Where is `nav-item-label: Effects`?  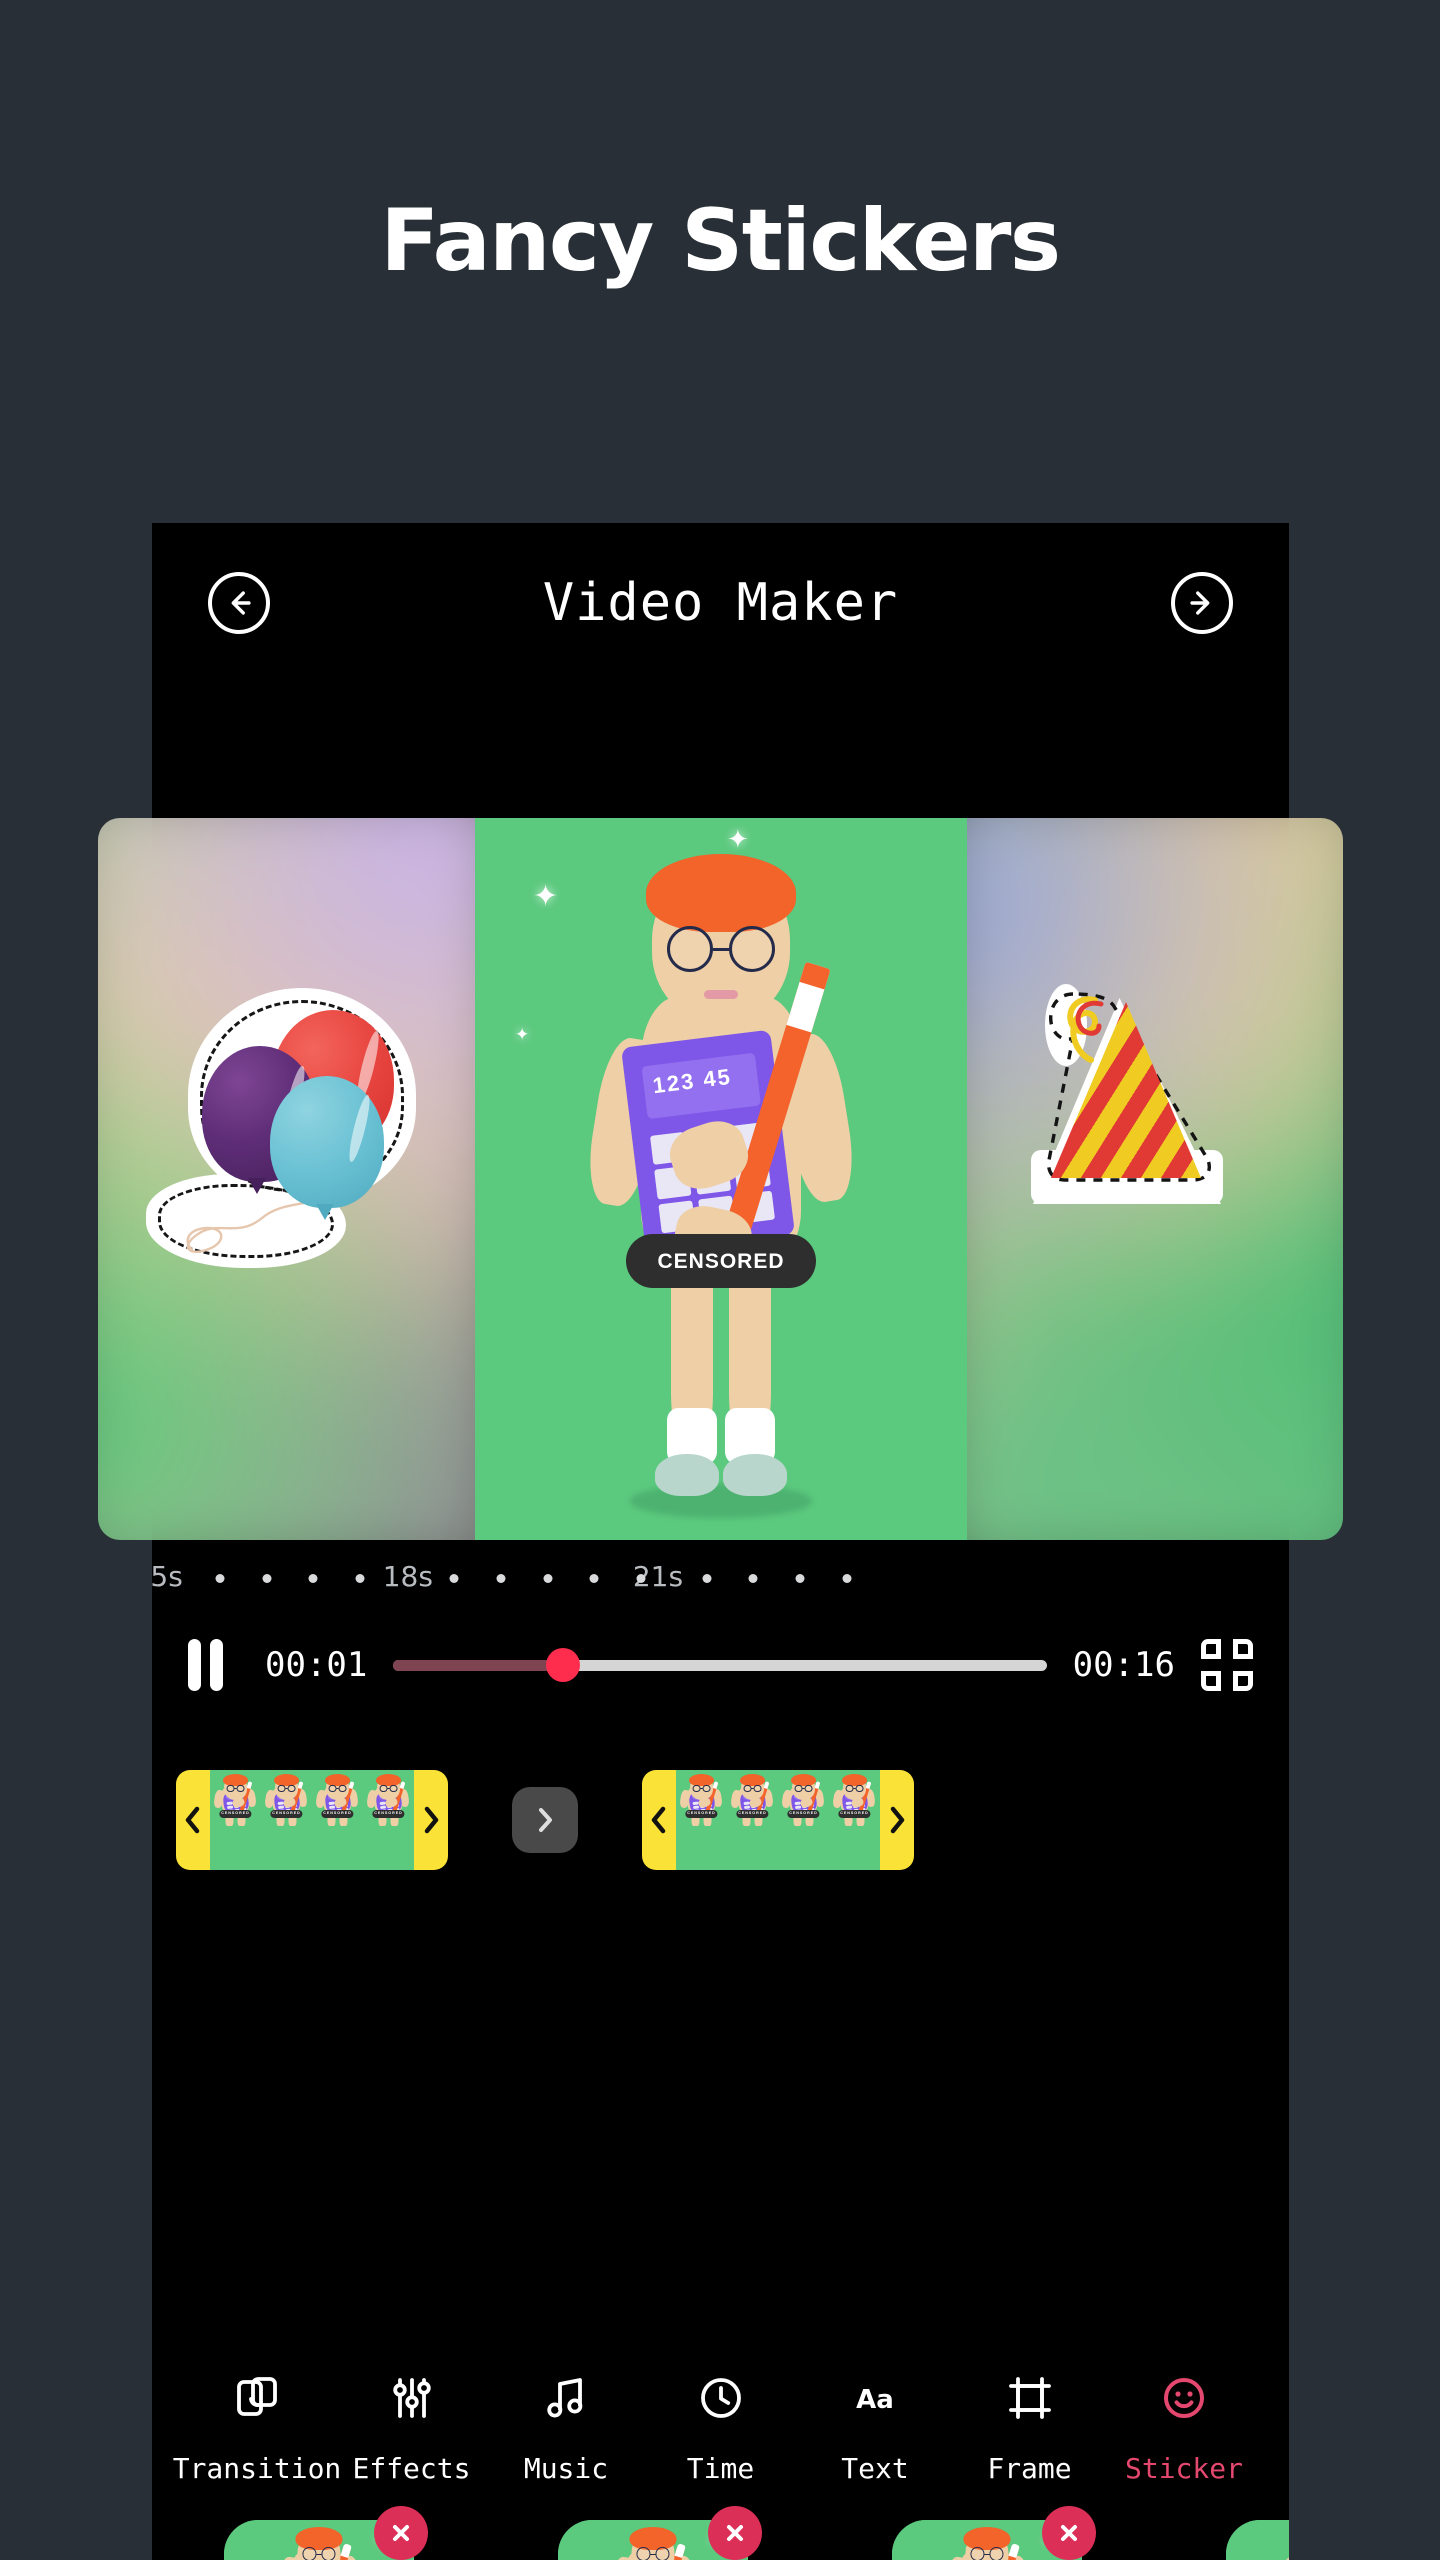 nav-item-label: Effects is located at coordinates (411, 2468).